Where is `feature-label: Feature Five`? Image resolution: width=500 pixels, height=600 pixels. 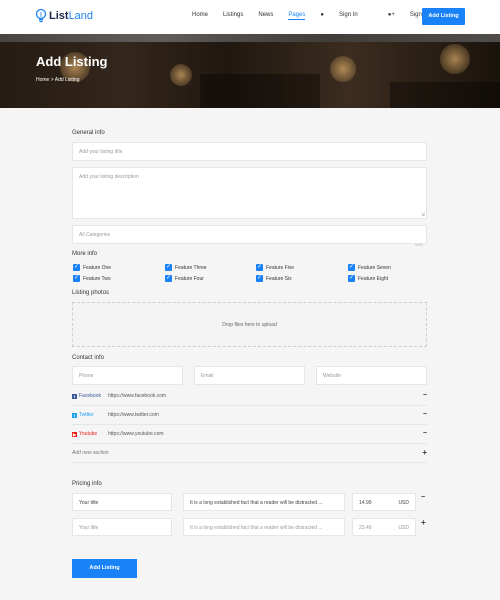 feature-label: Feature Five is located at coordinates (280, 267).